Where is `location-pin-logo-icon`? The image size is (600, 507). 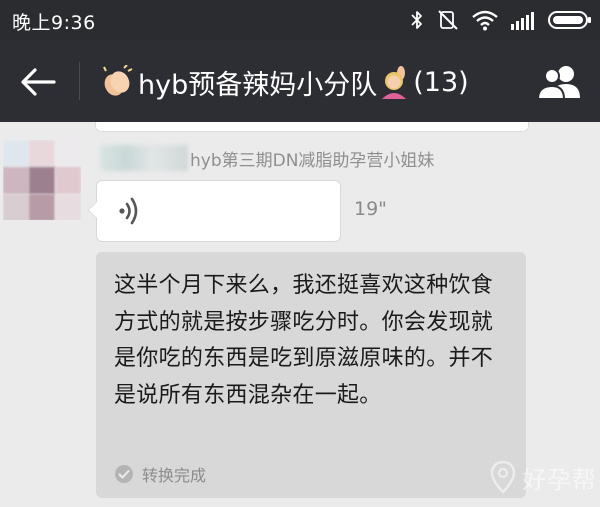
location-pin-logo-icon is located at coordinates (503, 477).